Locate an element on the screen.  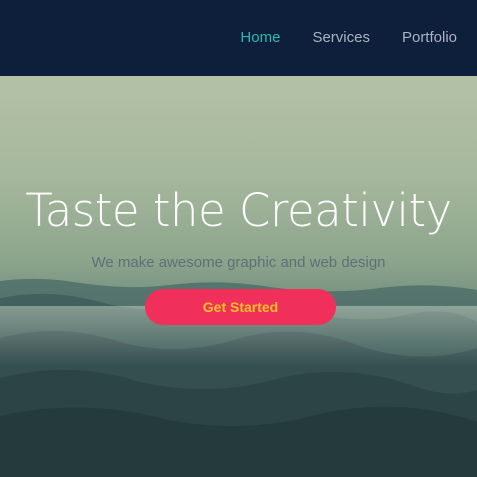
nav-item-home: Home is located at coordinates (260, 37).